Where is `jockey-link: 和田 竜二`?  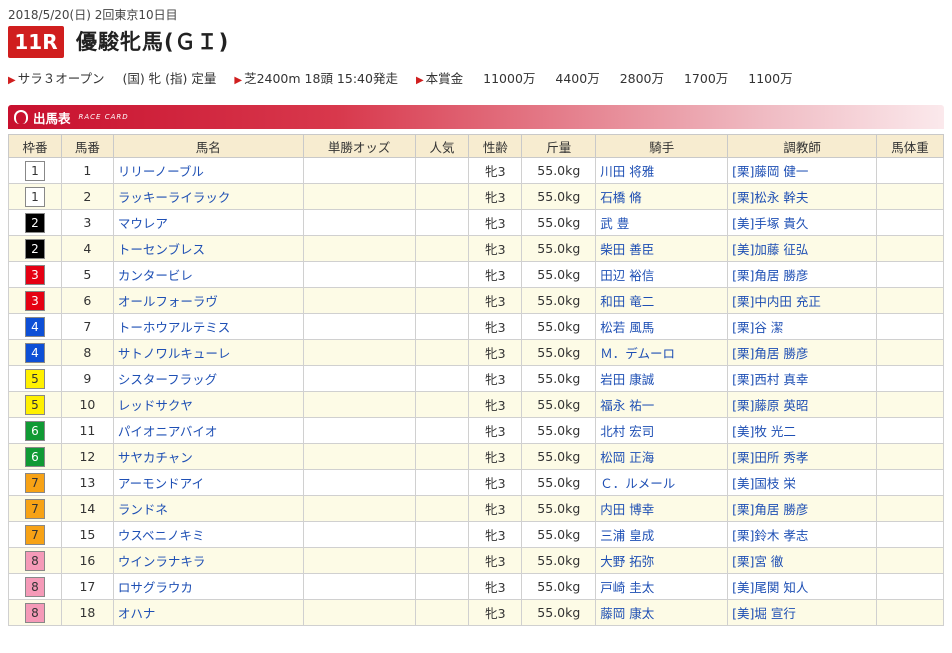 jockey-link: 和田 竜二 is located at coordinates (627, 301).